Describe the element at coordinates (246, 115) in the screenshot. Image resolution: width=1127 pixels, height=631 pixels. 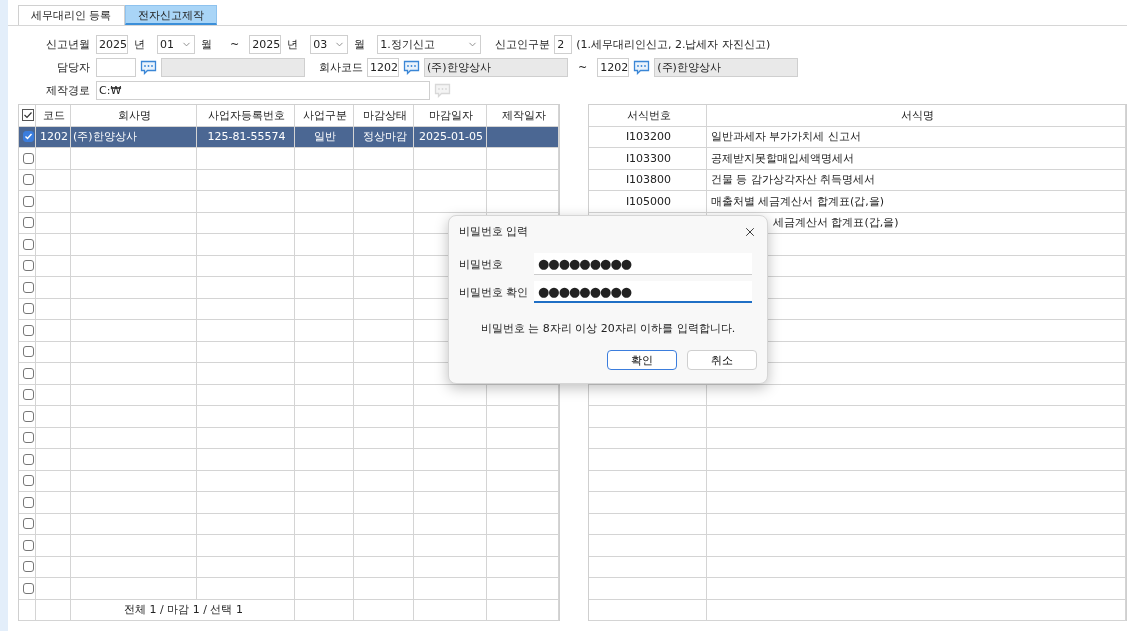
I see `column-header: 사업자등록번호` at that location.